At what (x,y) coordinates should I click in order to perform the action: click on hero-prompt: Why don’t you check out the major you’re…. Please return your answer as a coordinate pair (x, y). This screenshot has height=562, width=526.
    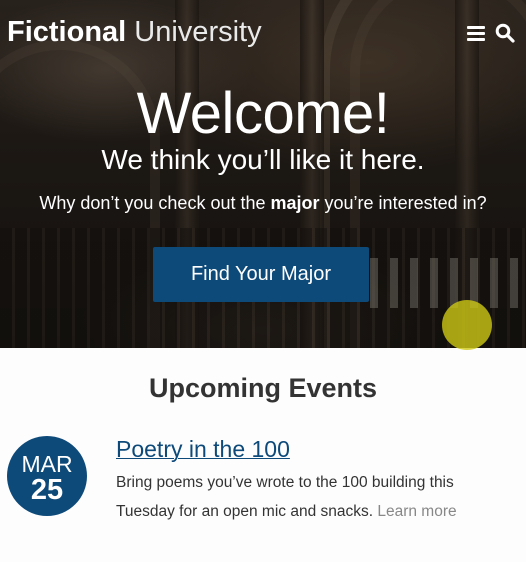
    Looking at the image, I should click on (263, 203).